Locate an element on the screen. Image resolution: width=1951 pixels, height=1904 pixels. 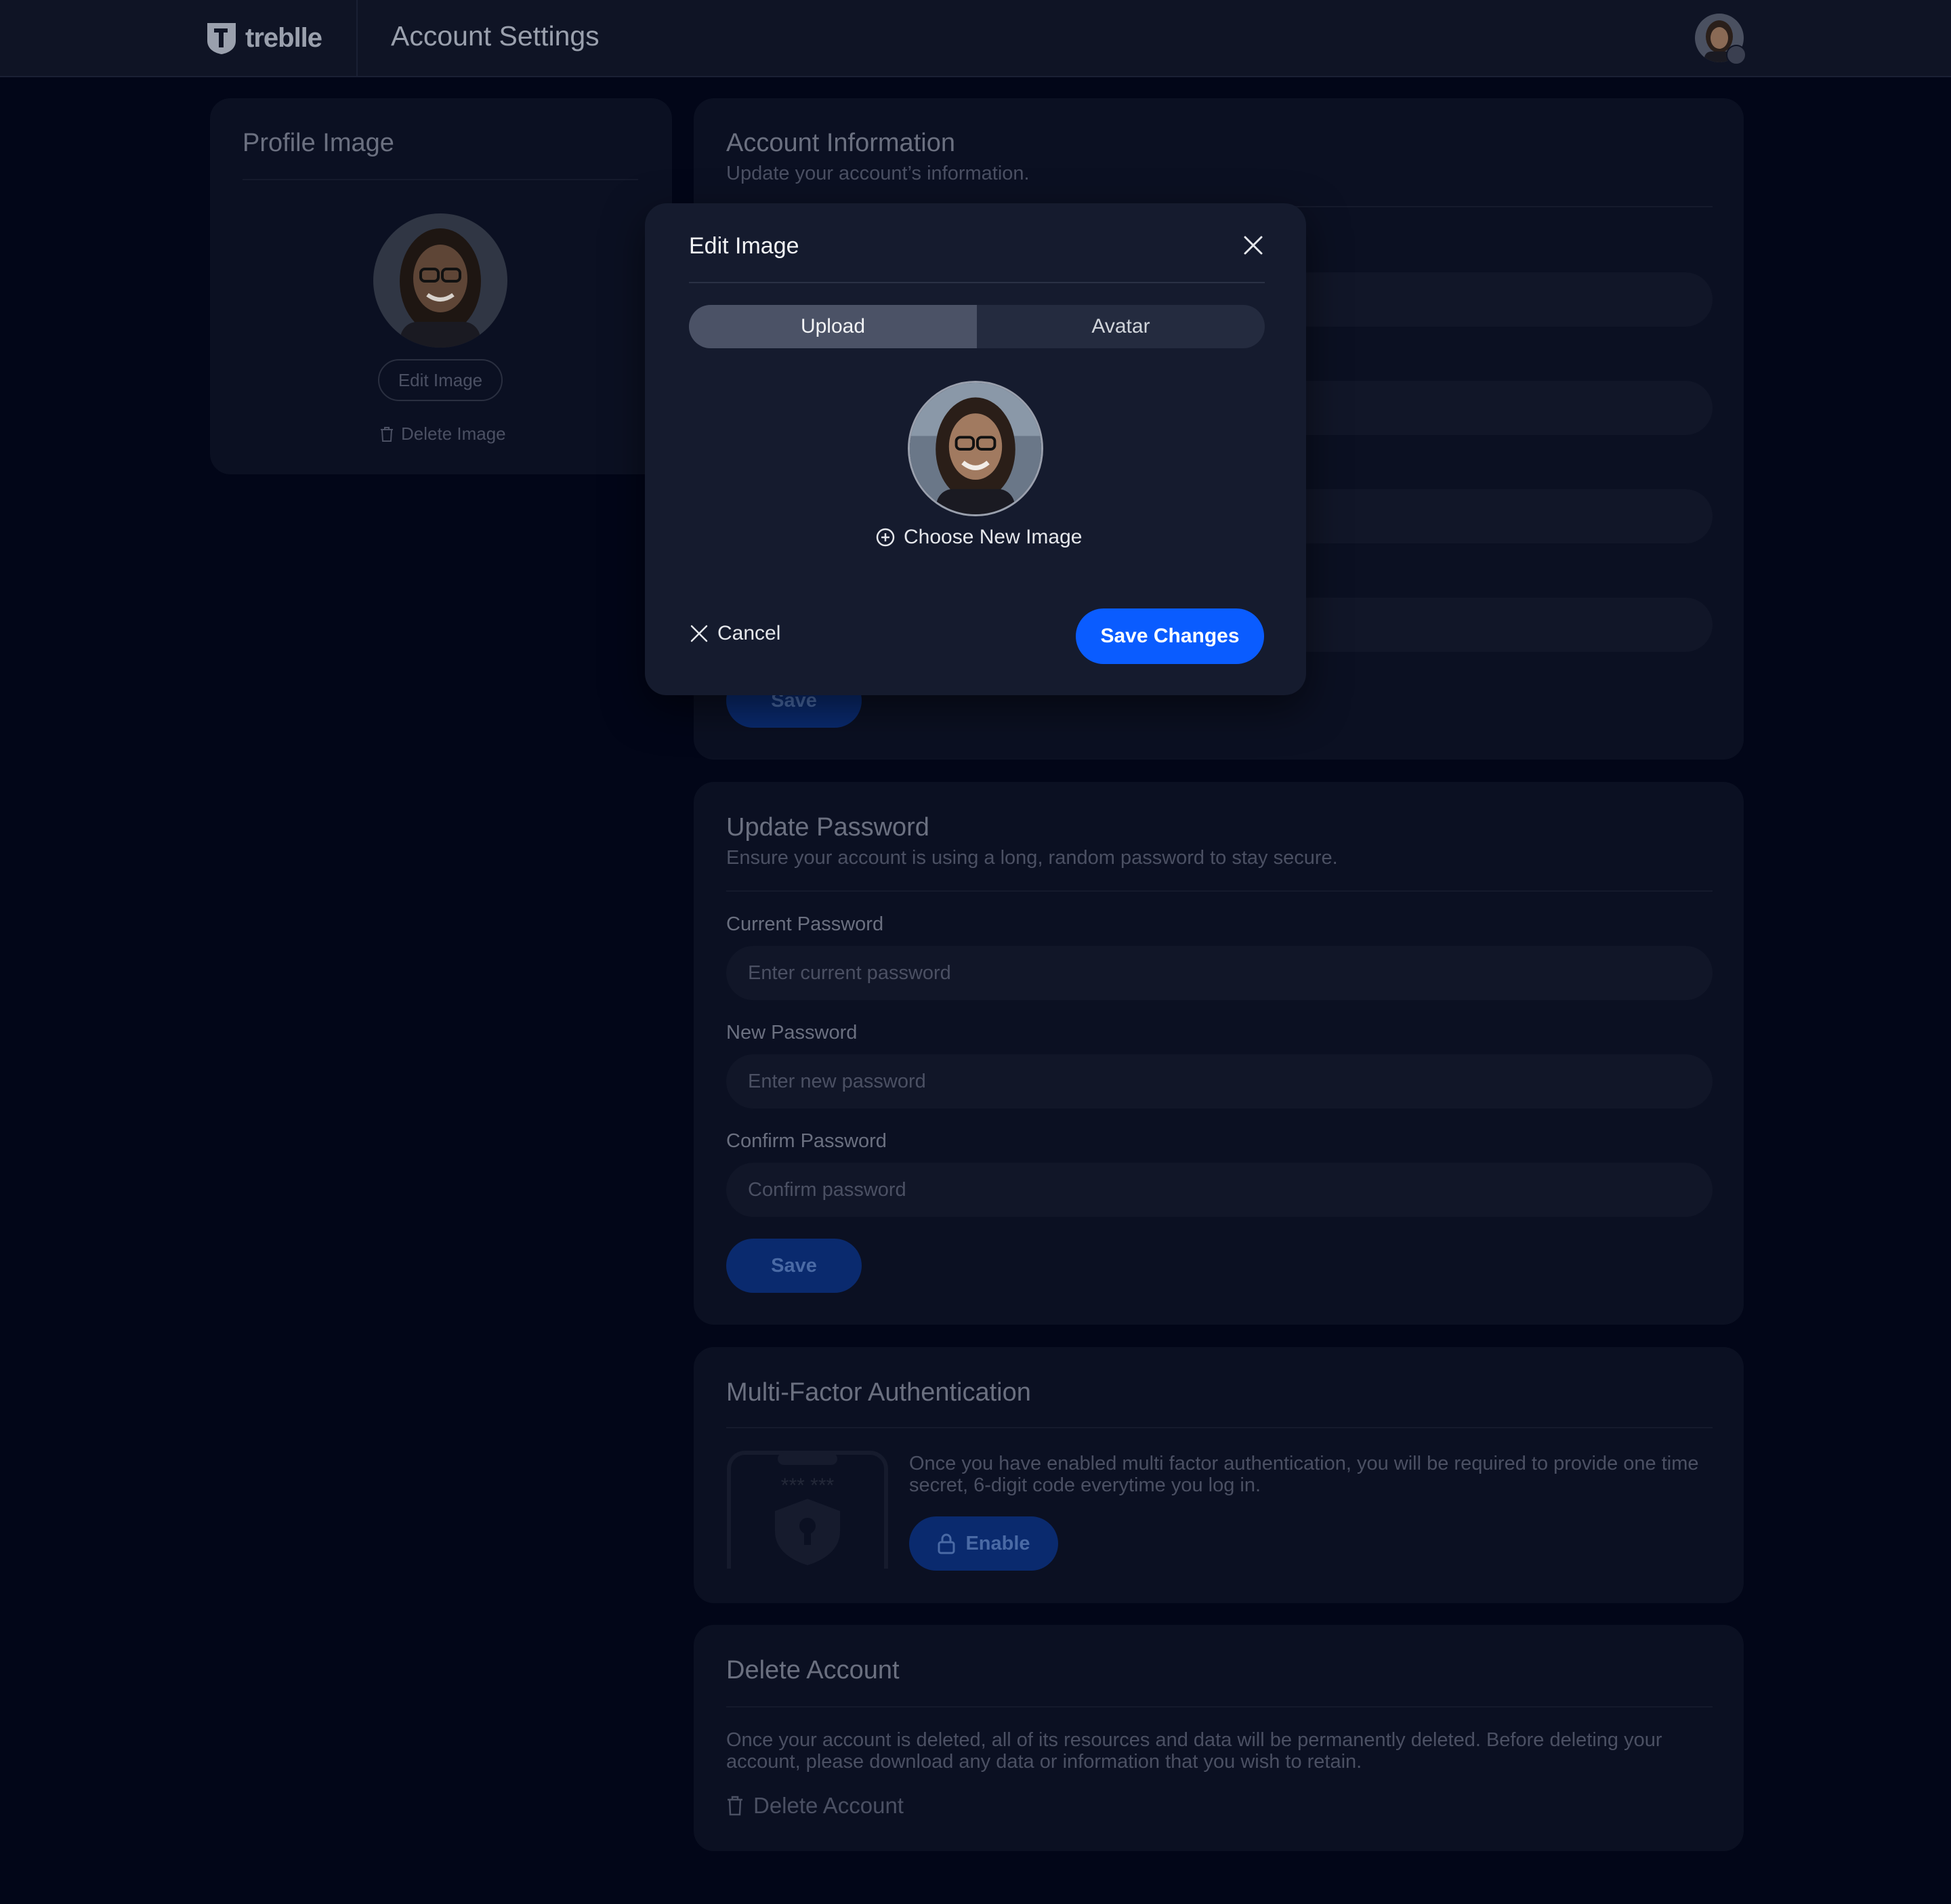
modal-divider is located at coordinates (977, 282).